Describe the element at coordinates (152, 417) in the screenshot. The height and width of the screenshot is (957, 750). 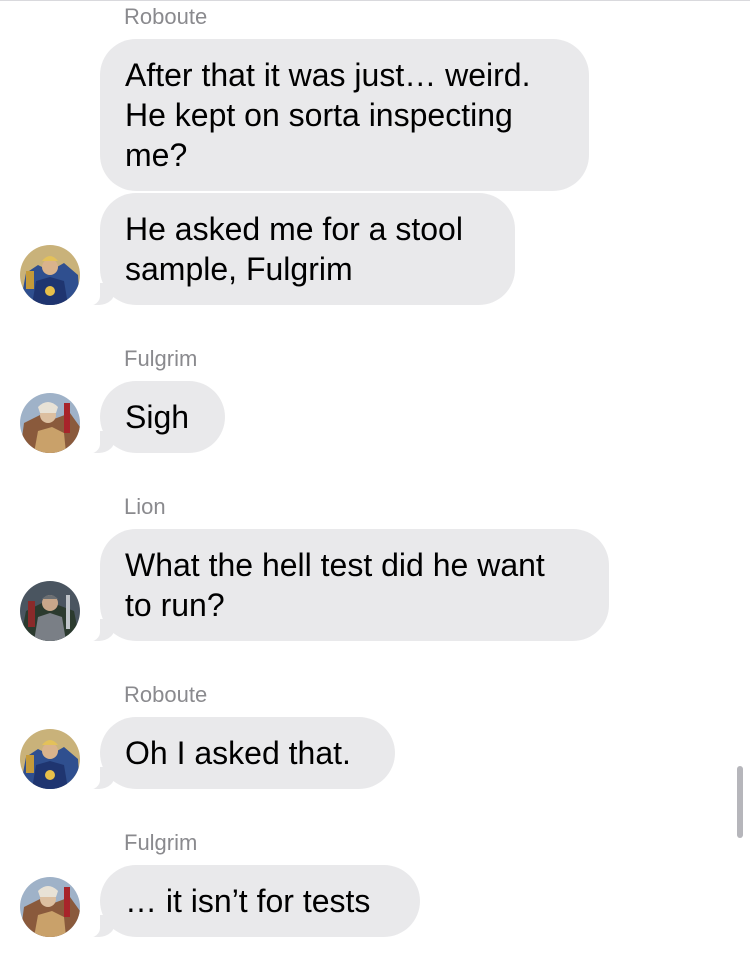
I see `message-bubble: Sigh` at that location.